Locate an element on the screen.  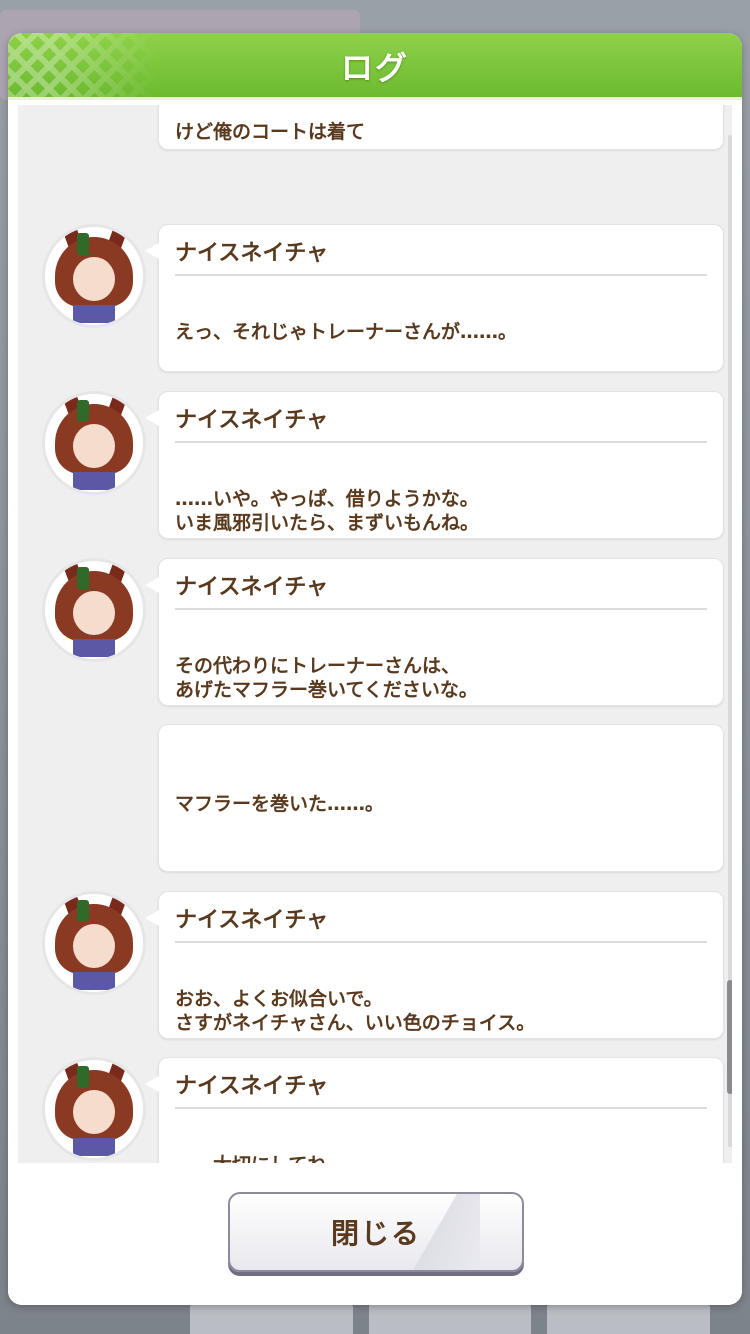
scrollbar-thumb is located at coordinates (729, 1037).